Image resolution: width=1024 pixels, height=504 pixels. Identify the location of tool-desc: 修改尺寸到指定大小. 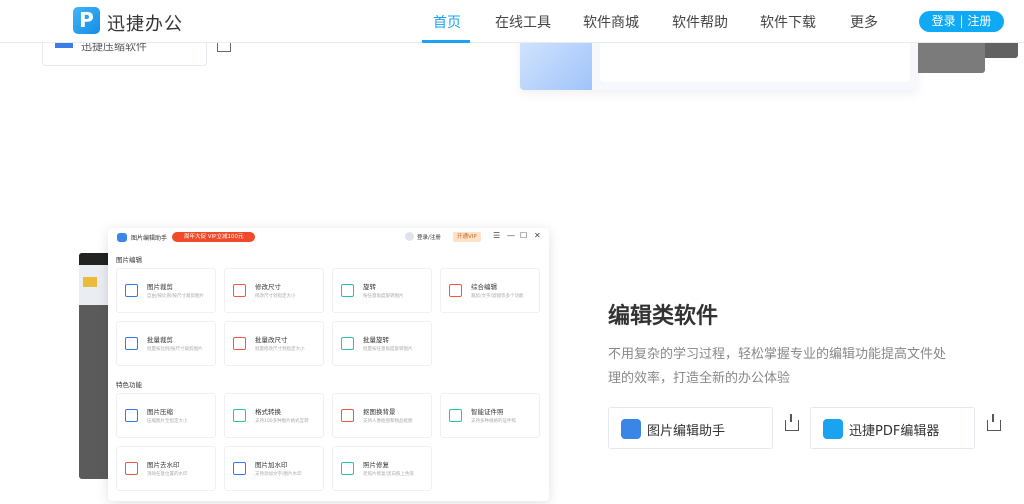
(275, 296).